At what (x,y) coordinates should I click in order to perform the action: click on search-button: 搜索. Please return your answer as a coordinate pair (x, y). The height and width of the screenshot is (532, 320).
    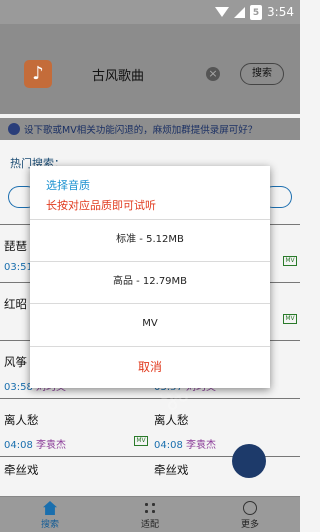
    Looking at the image, I should click on (262, 74).